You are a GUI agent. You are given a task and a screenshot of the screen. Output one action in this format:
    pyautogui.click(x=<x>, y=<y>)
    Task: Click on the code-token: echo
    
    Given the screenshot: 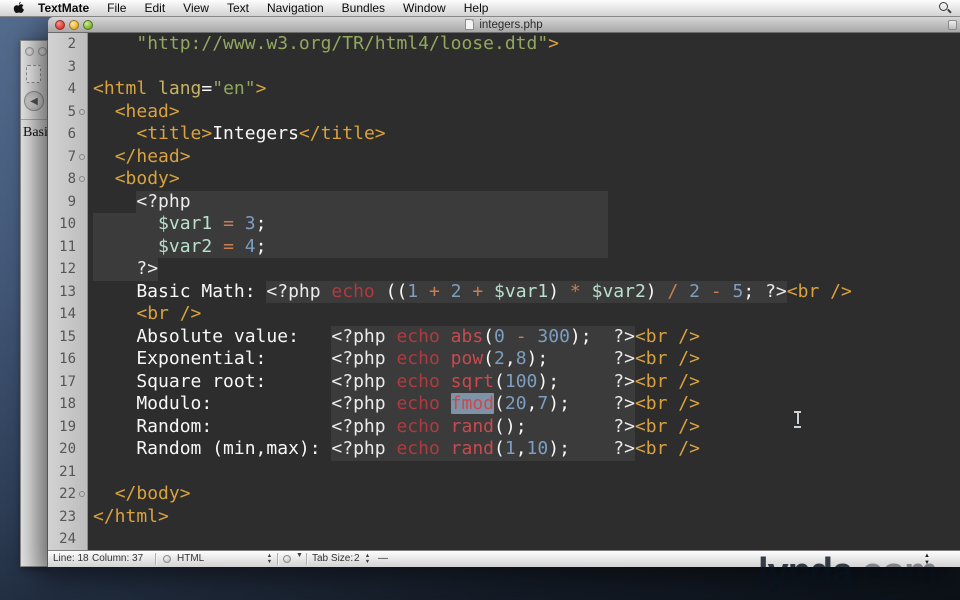 What is the action you would take?
    pyautogui.click(x=418, y=336)
    